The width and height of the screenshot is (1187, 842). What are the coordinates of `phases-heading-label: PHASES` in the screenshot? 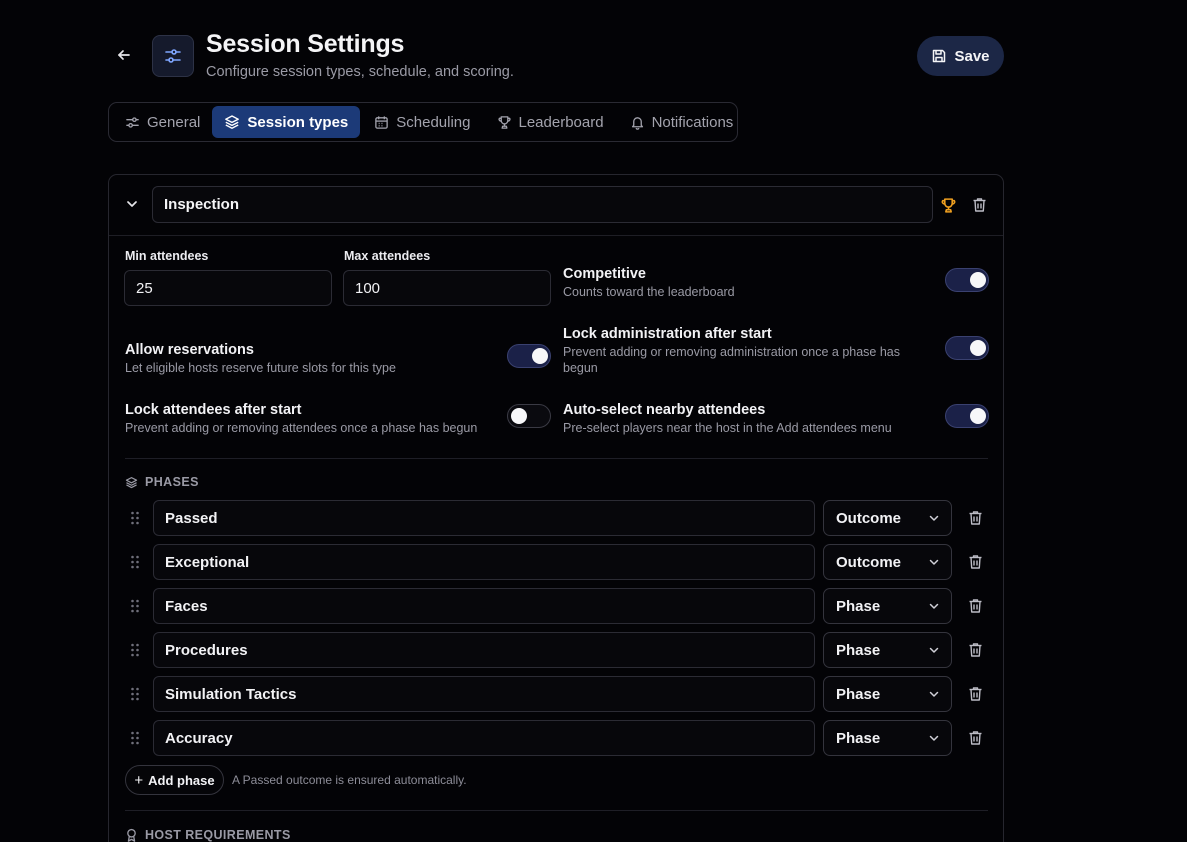 It's located at (172, 482).